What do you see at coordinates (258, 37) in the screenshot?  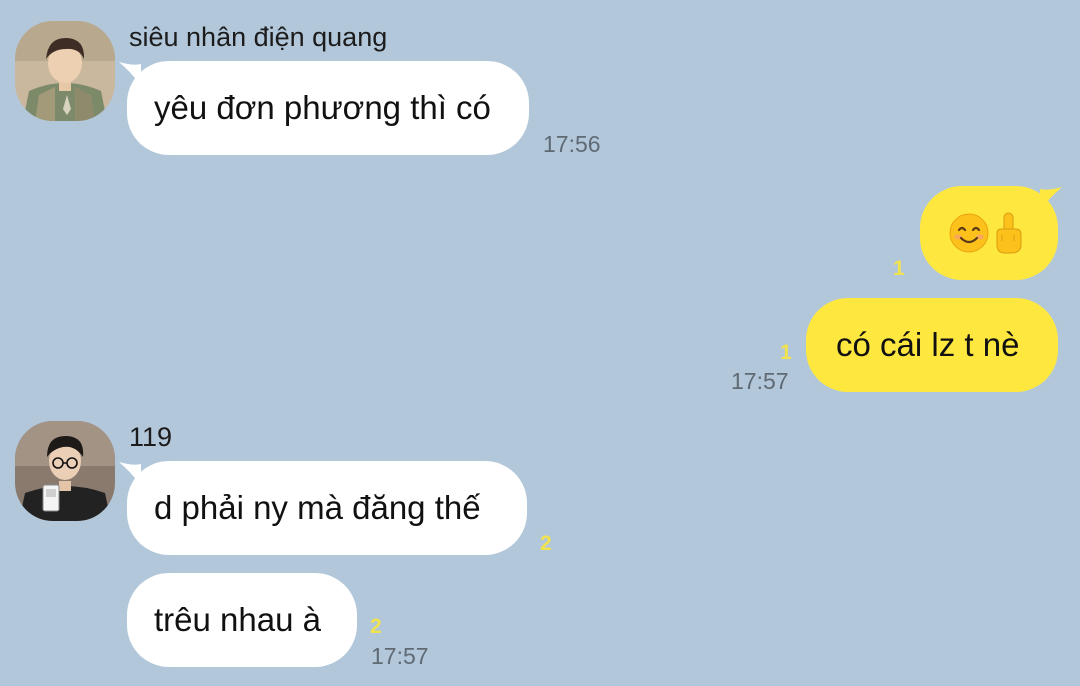 I see `sender-name: siêu nhân điện quang` at bounding box center [258, 37].